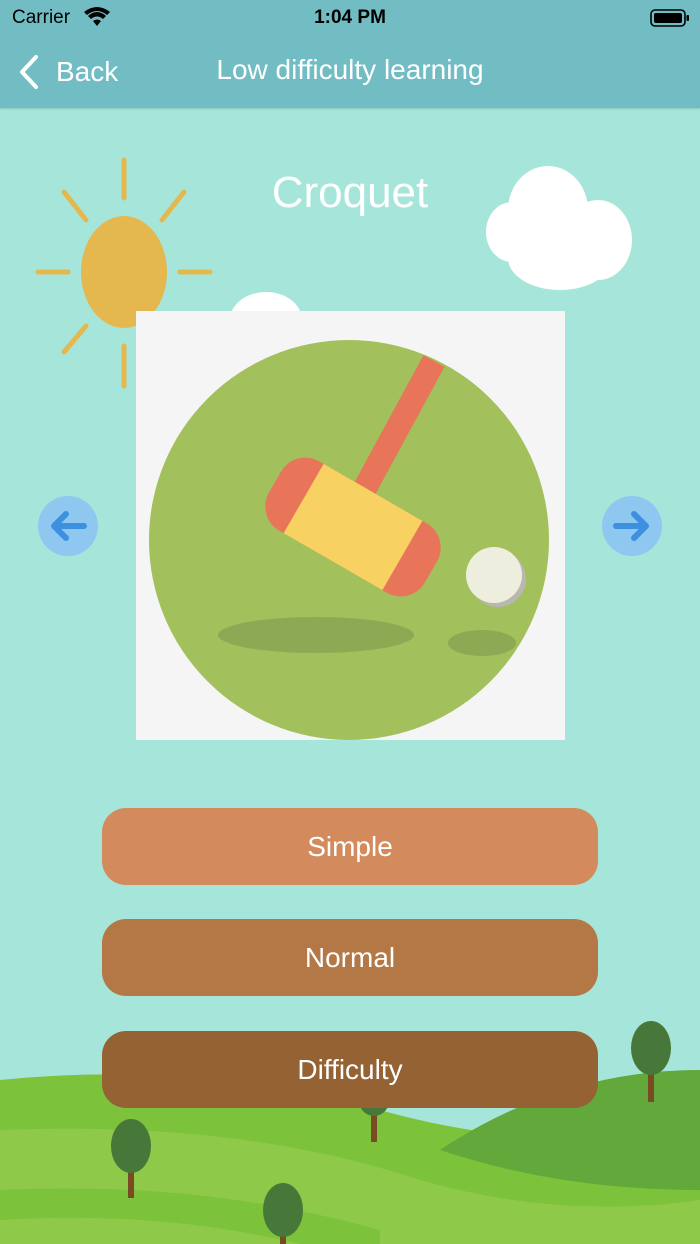 This screenshot has height=1244, width=700. I want to click on battery-icon, so click(669, 18).